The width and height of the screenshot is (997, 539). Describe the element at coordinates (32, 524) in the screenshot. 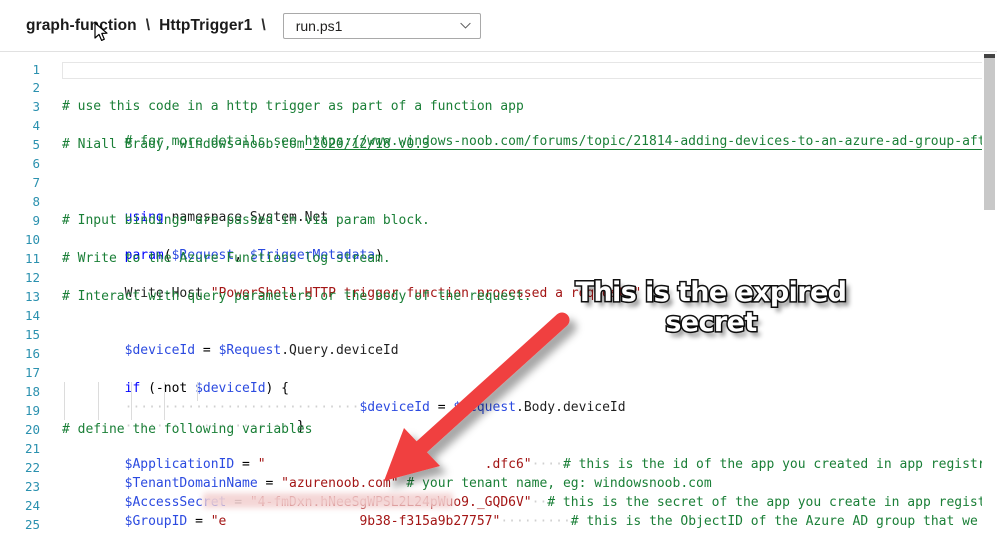

I see `line-number: 25` at that location.